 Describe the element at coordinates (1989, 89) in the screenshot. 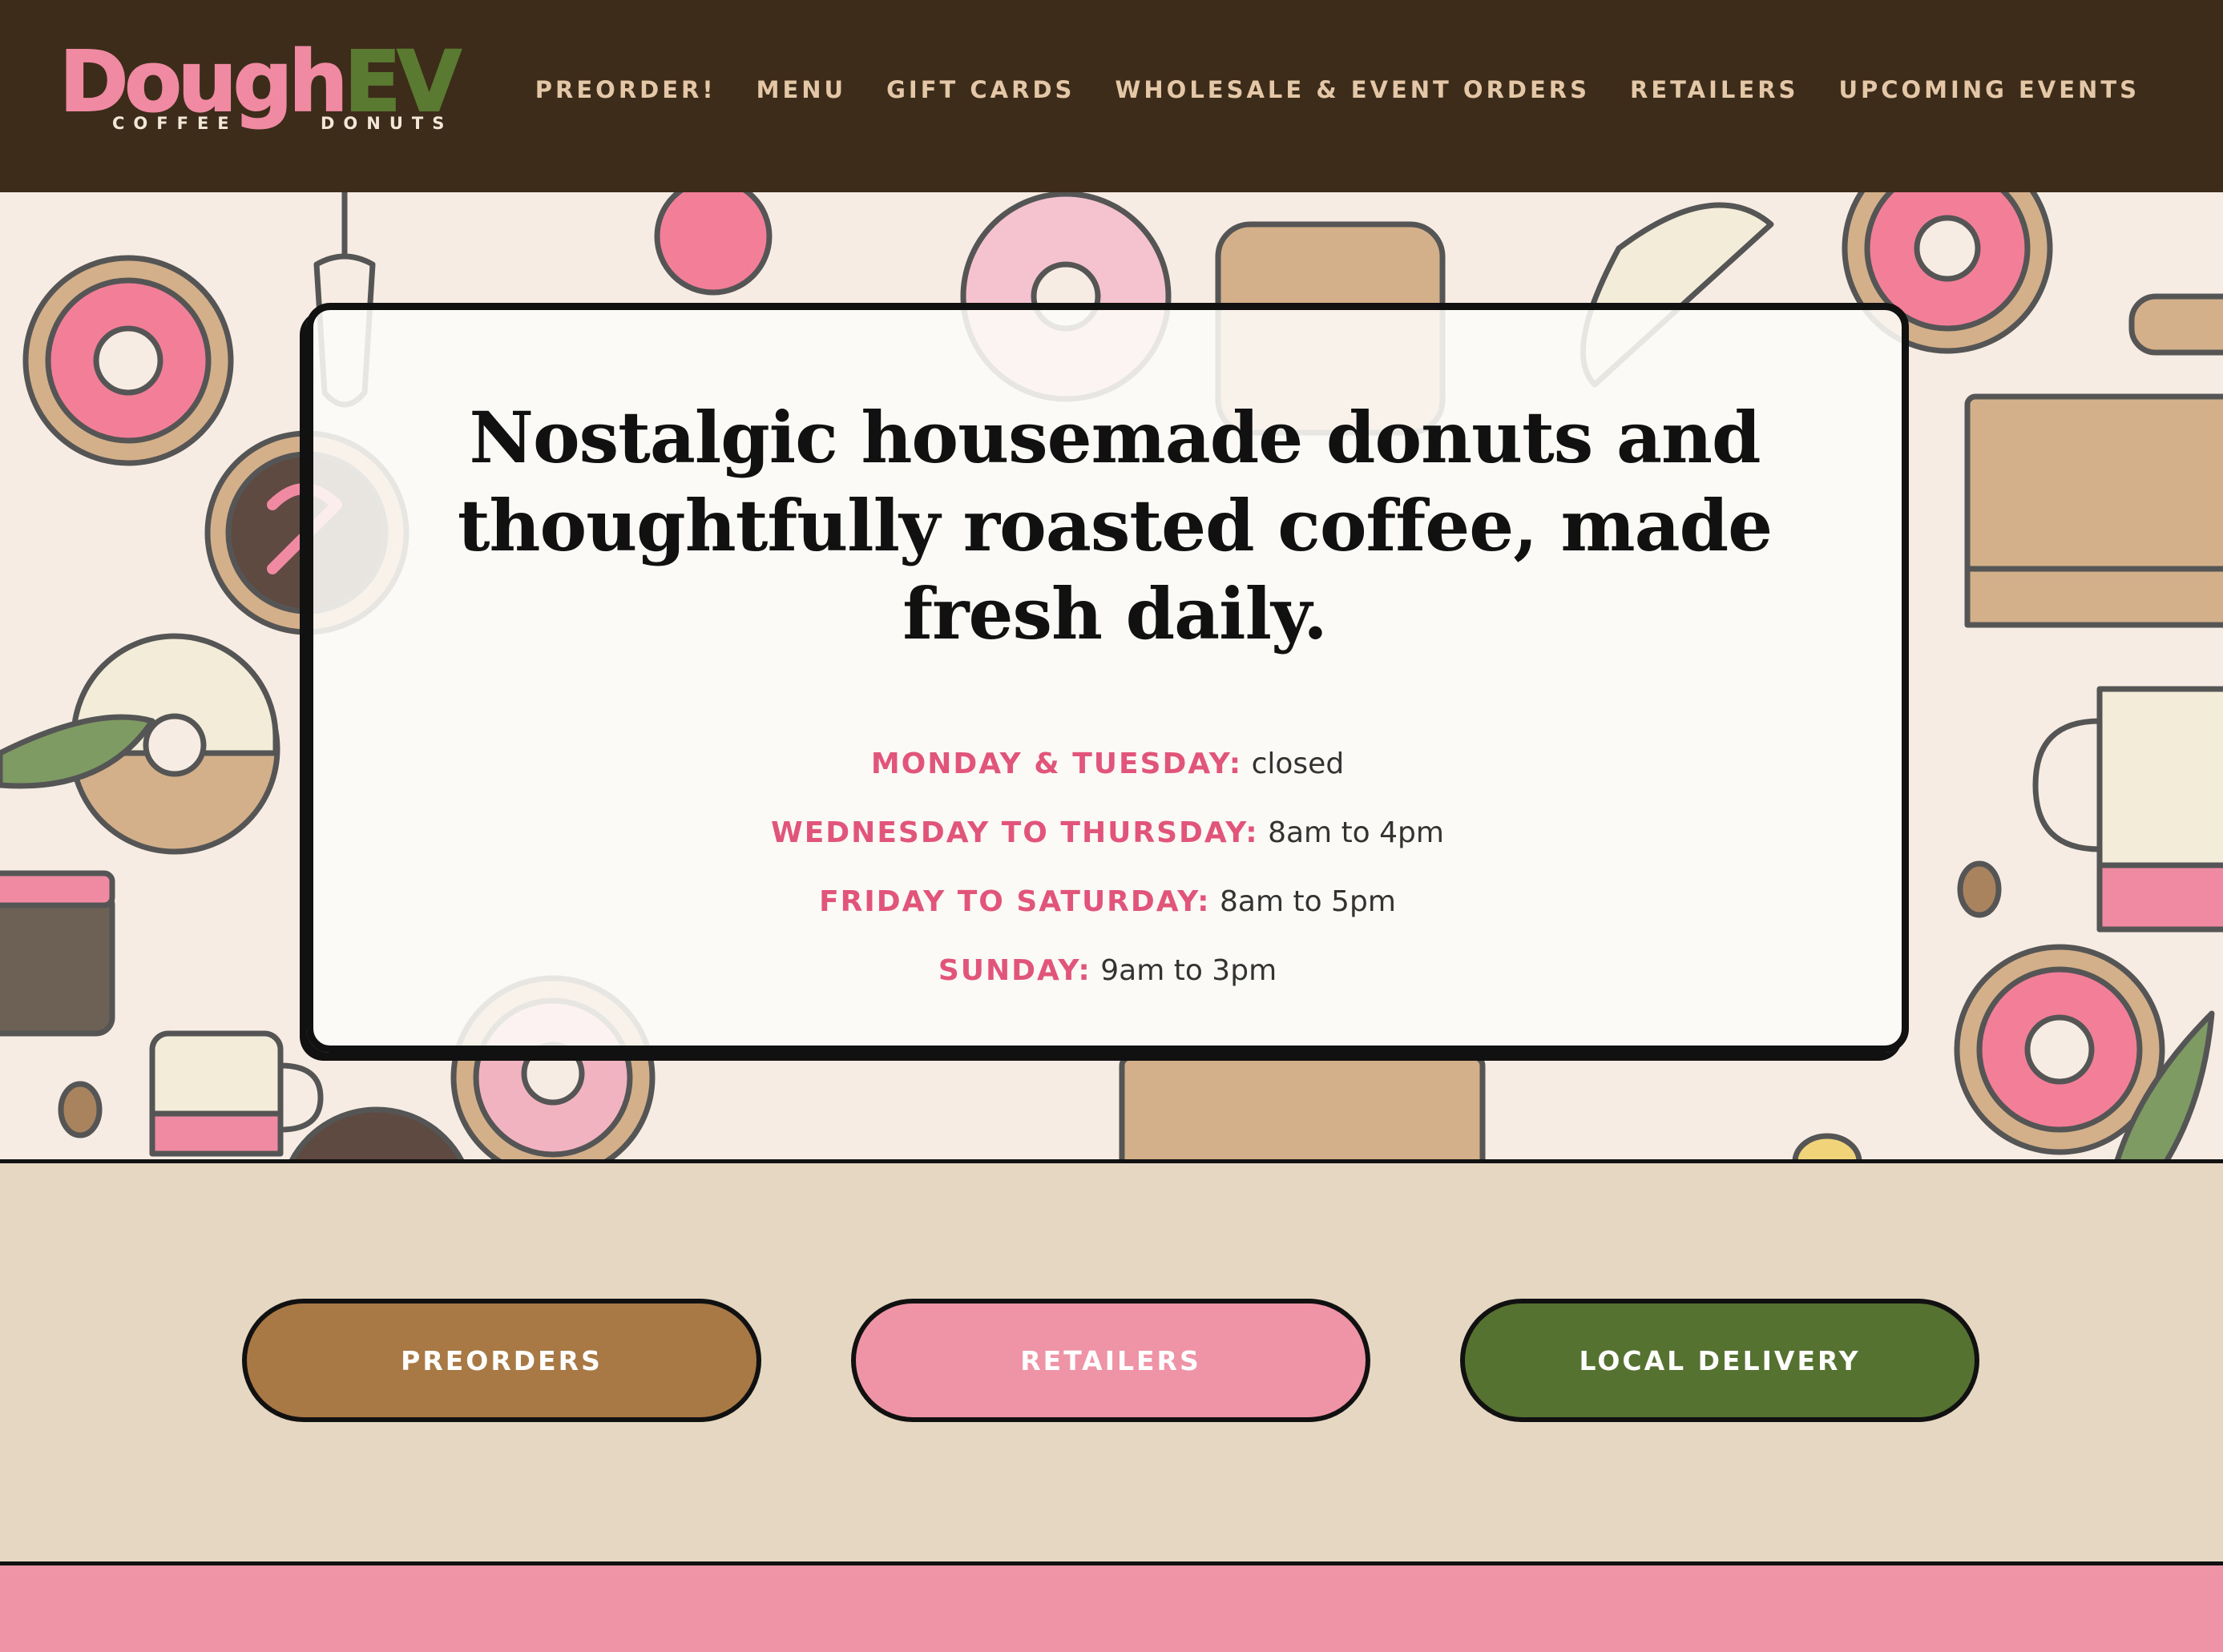

I see `nav-item-upcoming-events: UPCOMING EVENTS` at that location.